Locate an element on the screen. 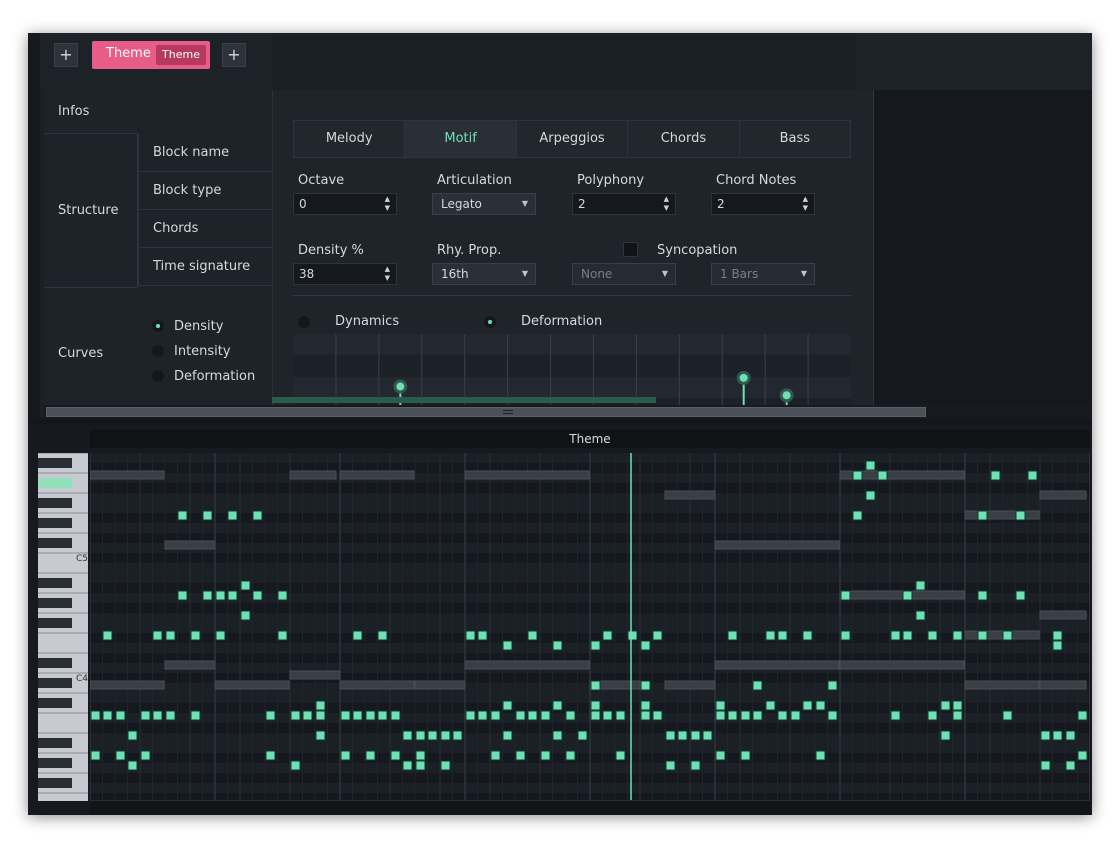 This screenshot has height=848, width=1120. chords-row: Chords is located at coordinates (205, 229).